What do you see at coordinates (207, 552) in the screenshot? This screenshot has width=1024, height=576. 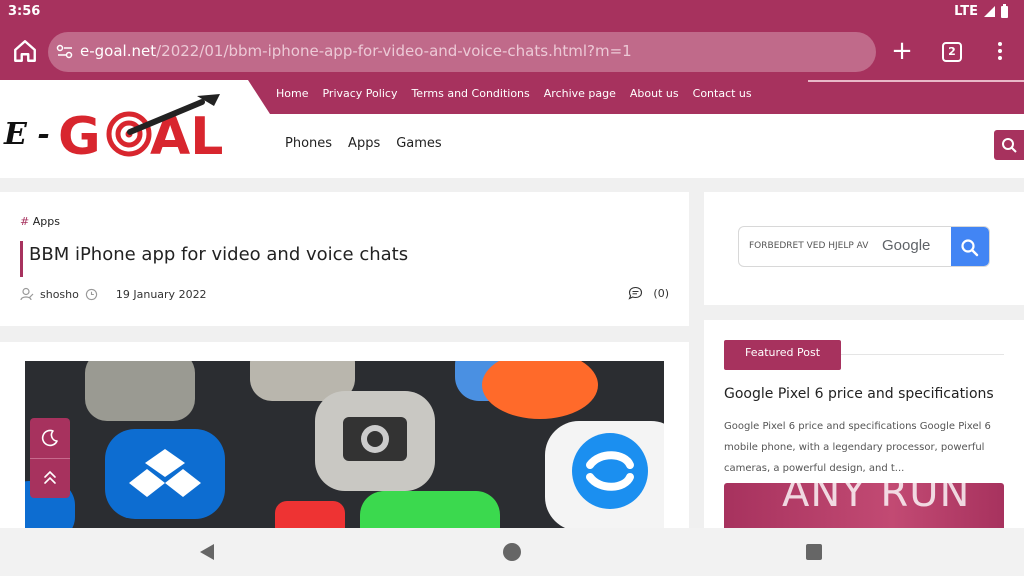 I see `back-icon` at bounding box center [207, 552].